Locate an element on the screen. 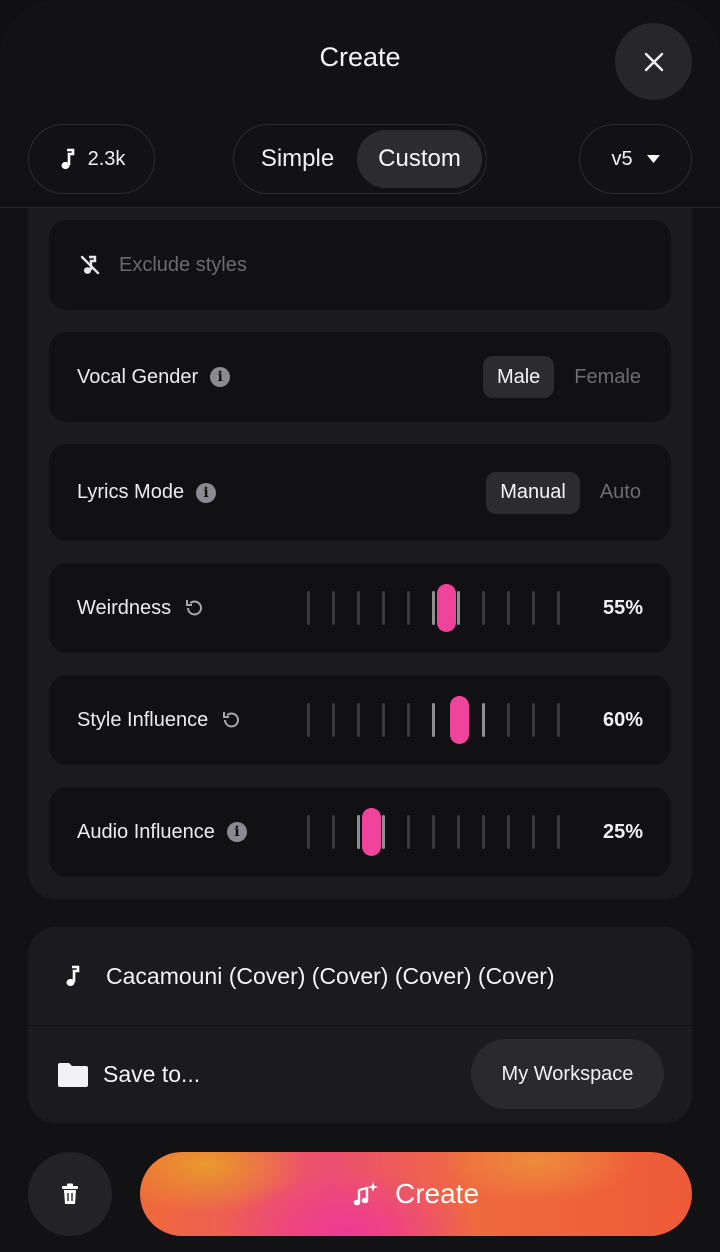 Image resolution: width=720 pixels, height=1252 pixels. credits-count: 2.3k is located at coordinates (106, 158).